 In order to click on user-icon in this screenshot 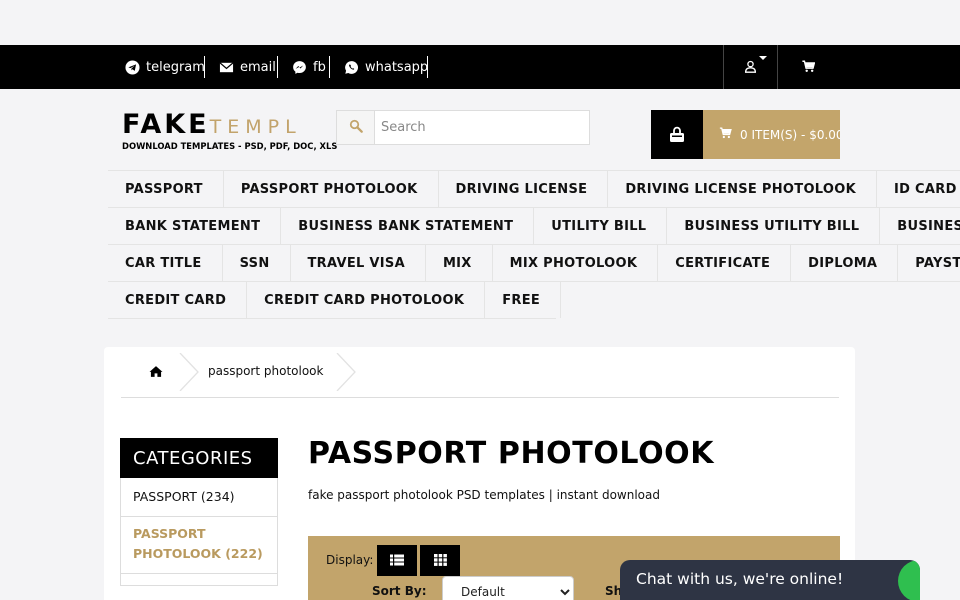, I will do `click(750, 67)`.